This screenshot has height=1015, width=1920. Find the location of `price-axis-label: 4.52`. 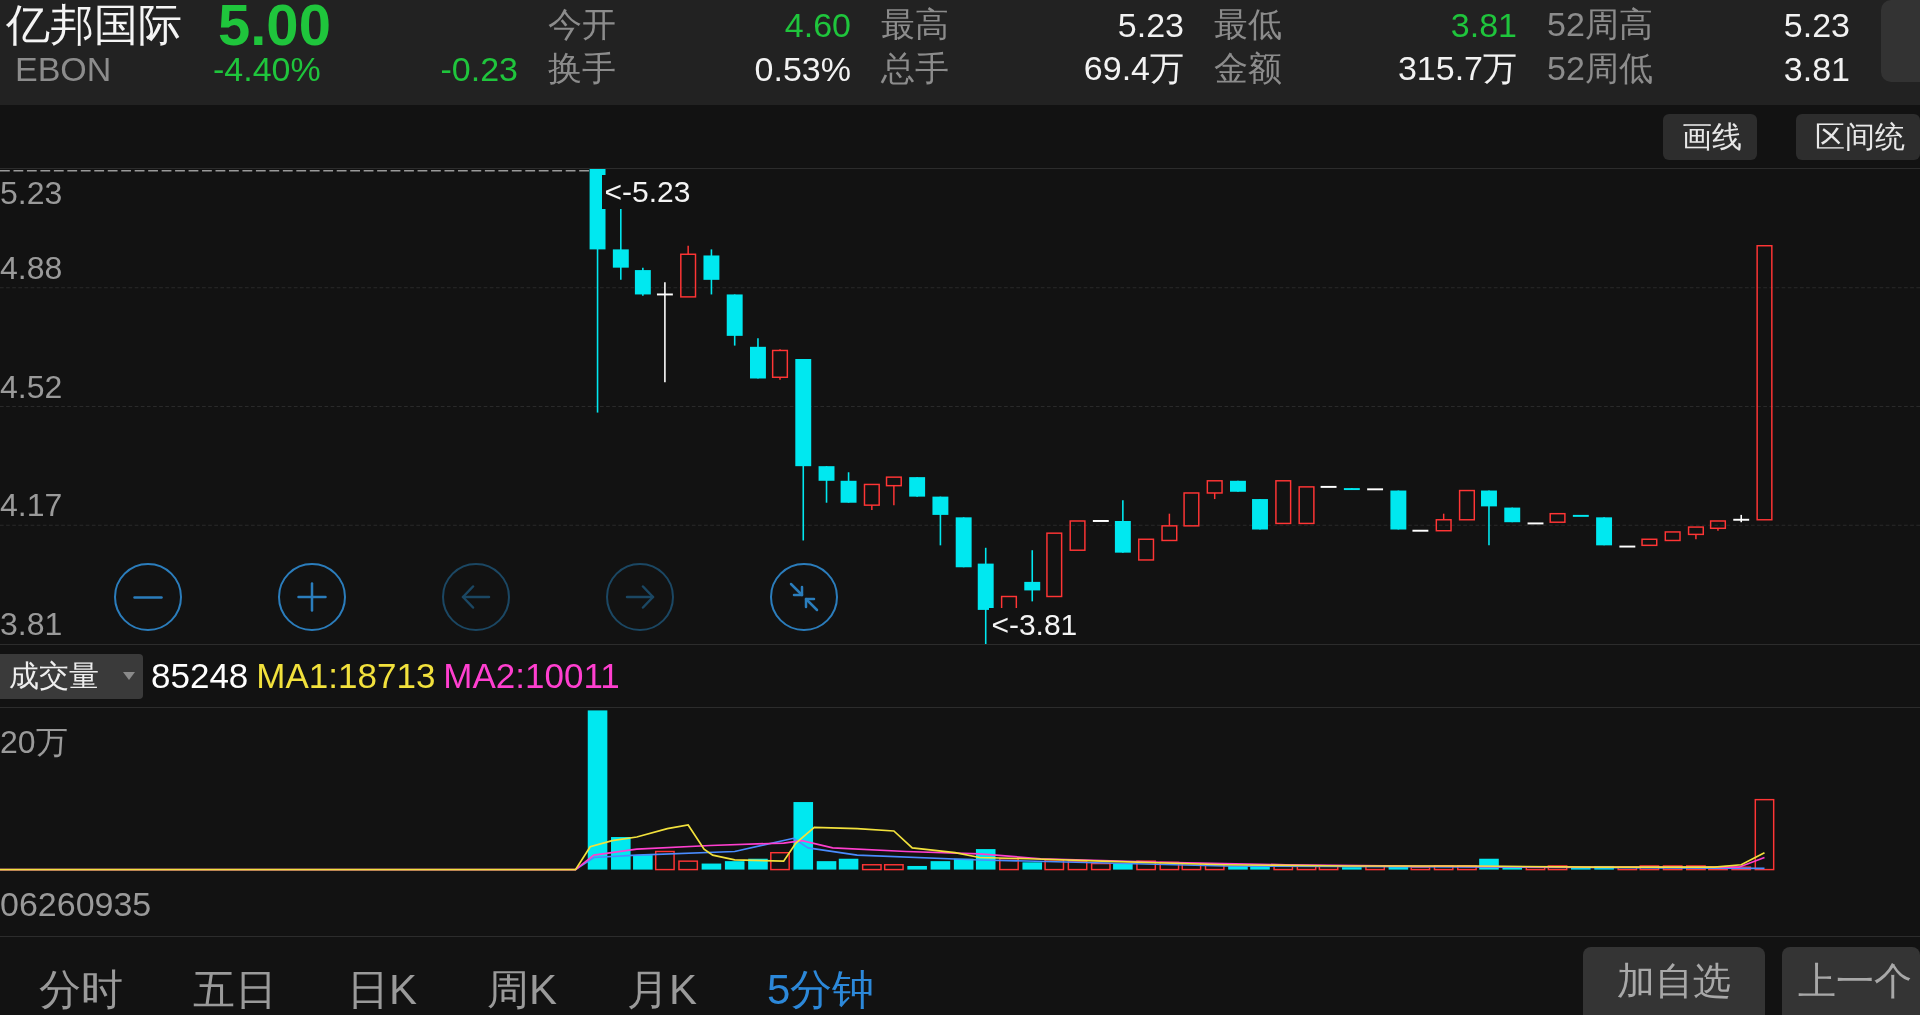

price-axis-label: 4.52 is located at coordinates (31, 386).